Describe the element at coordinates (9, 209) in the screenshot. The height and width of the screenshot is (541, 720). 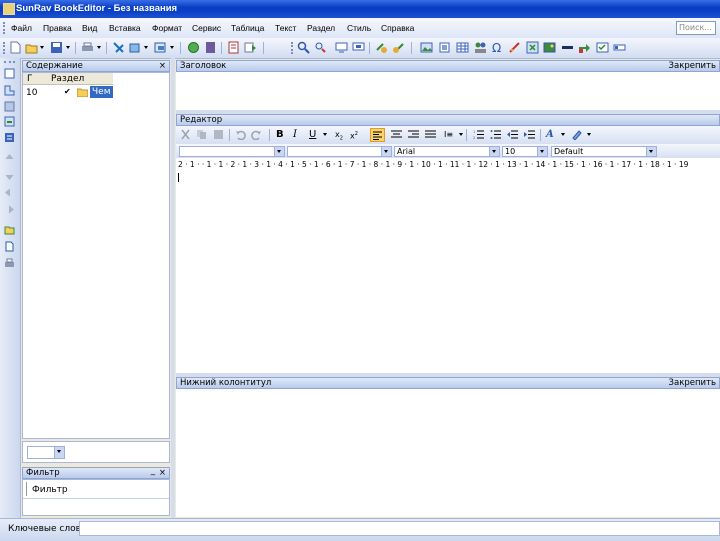
I see `move-right-icon` at that location.